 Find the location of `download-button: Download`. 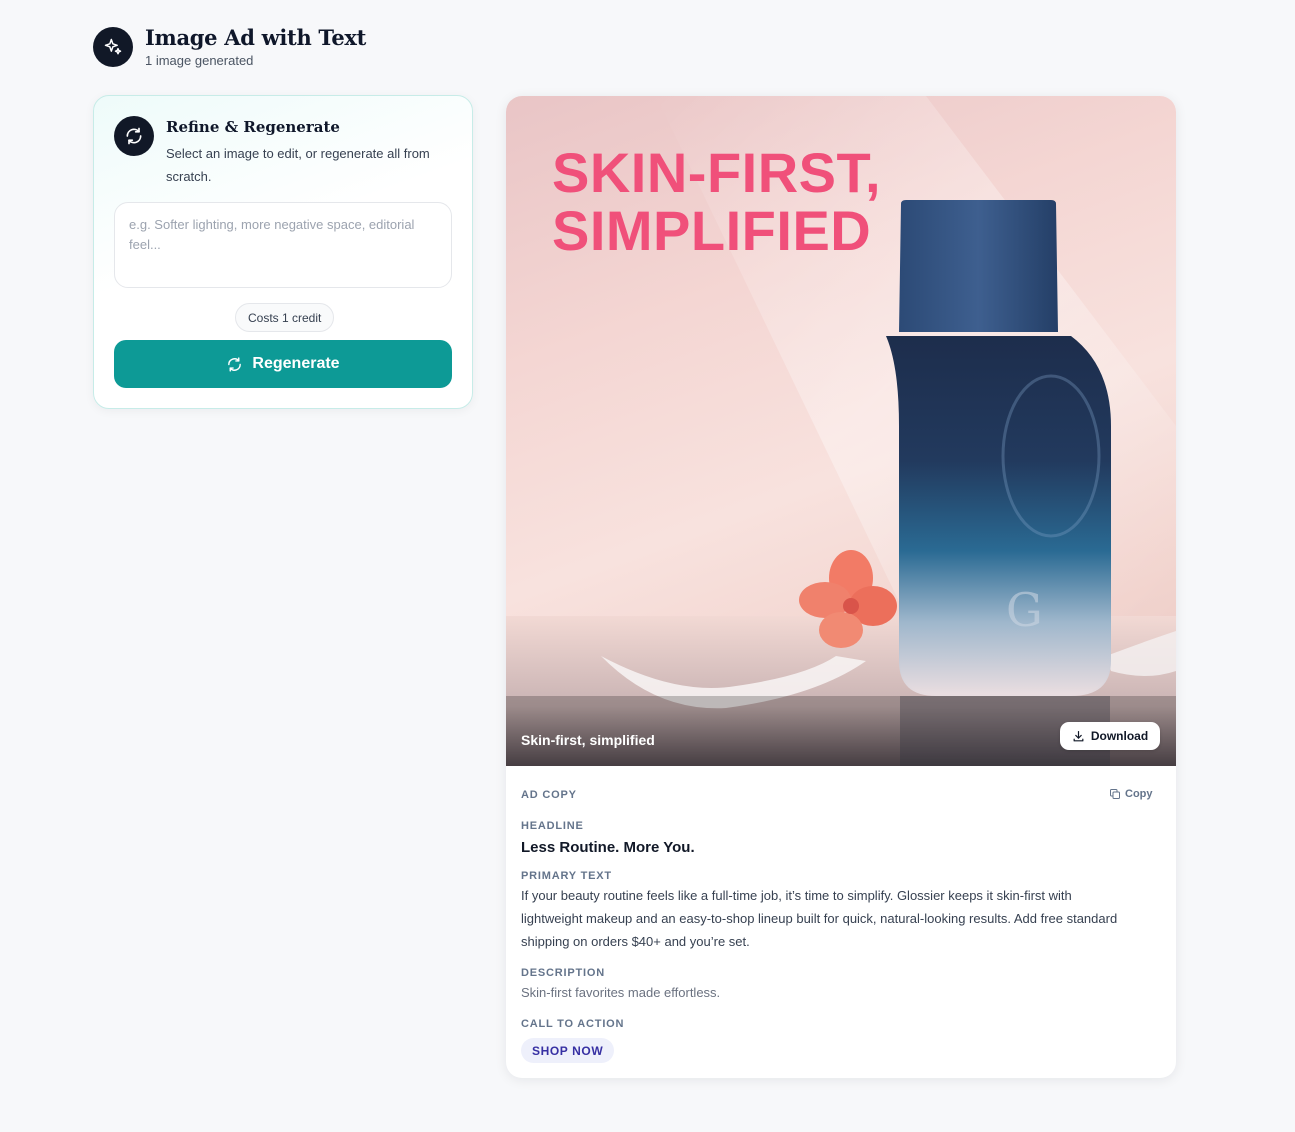

download-button: Download is located at coordinates (1110, 736).